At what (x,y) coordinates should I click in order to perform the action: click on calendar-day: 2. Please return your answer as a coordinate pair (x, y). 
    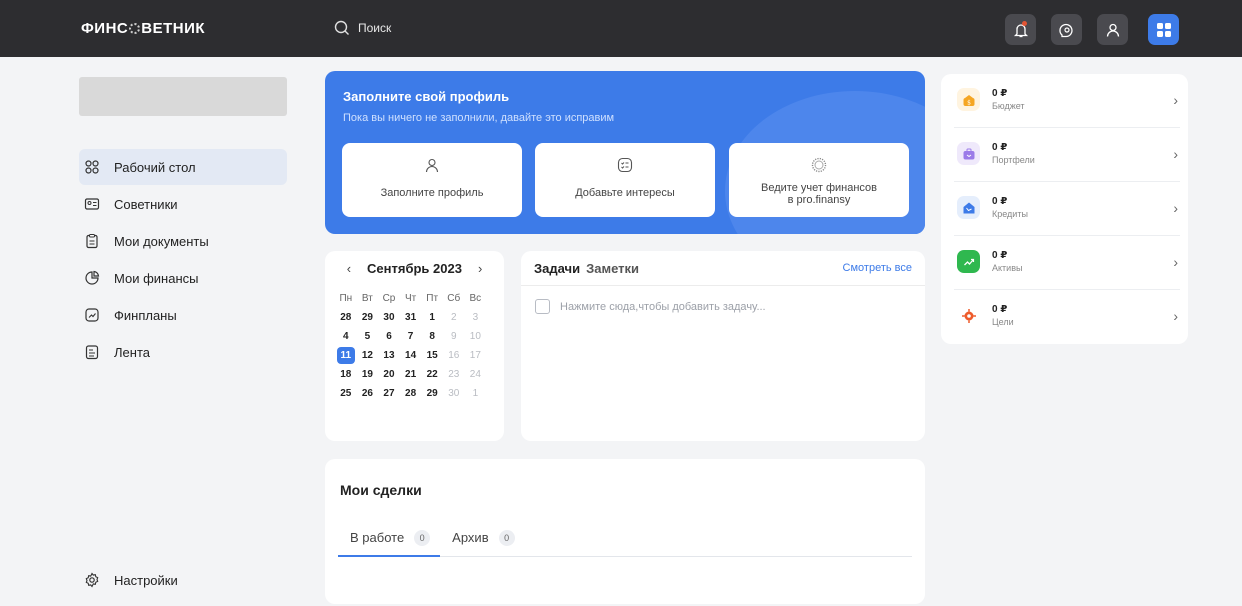
    Looking at the image, I should click on (454, 317).